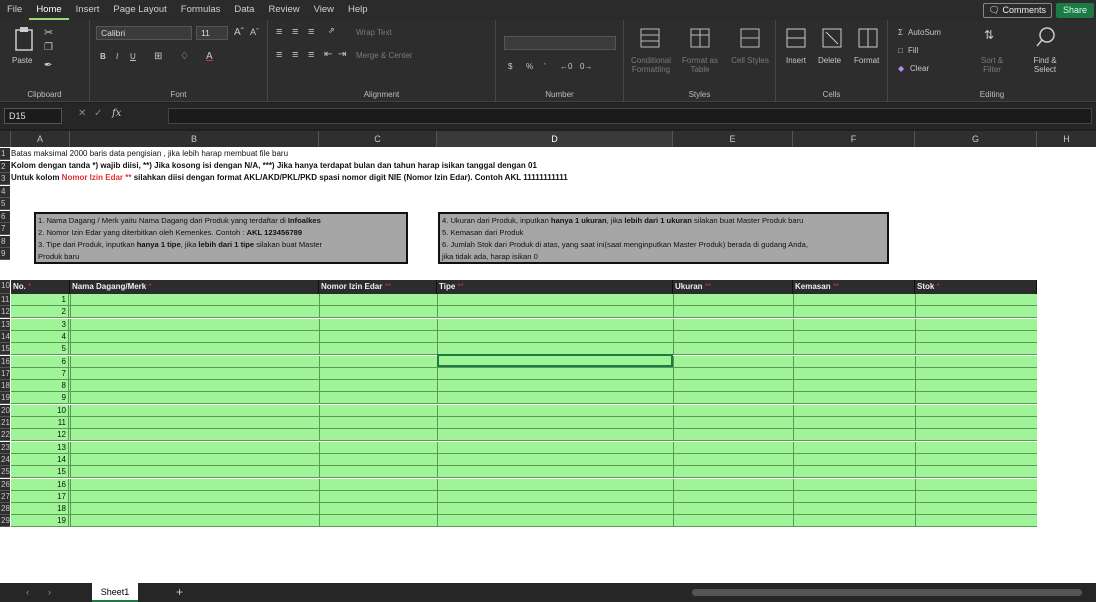  Describe the element at coordinates (5, 373) in the screenshot. I see `row-header: 17` at that location.